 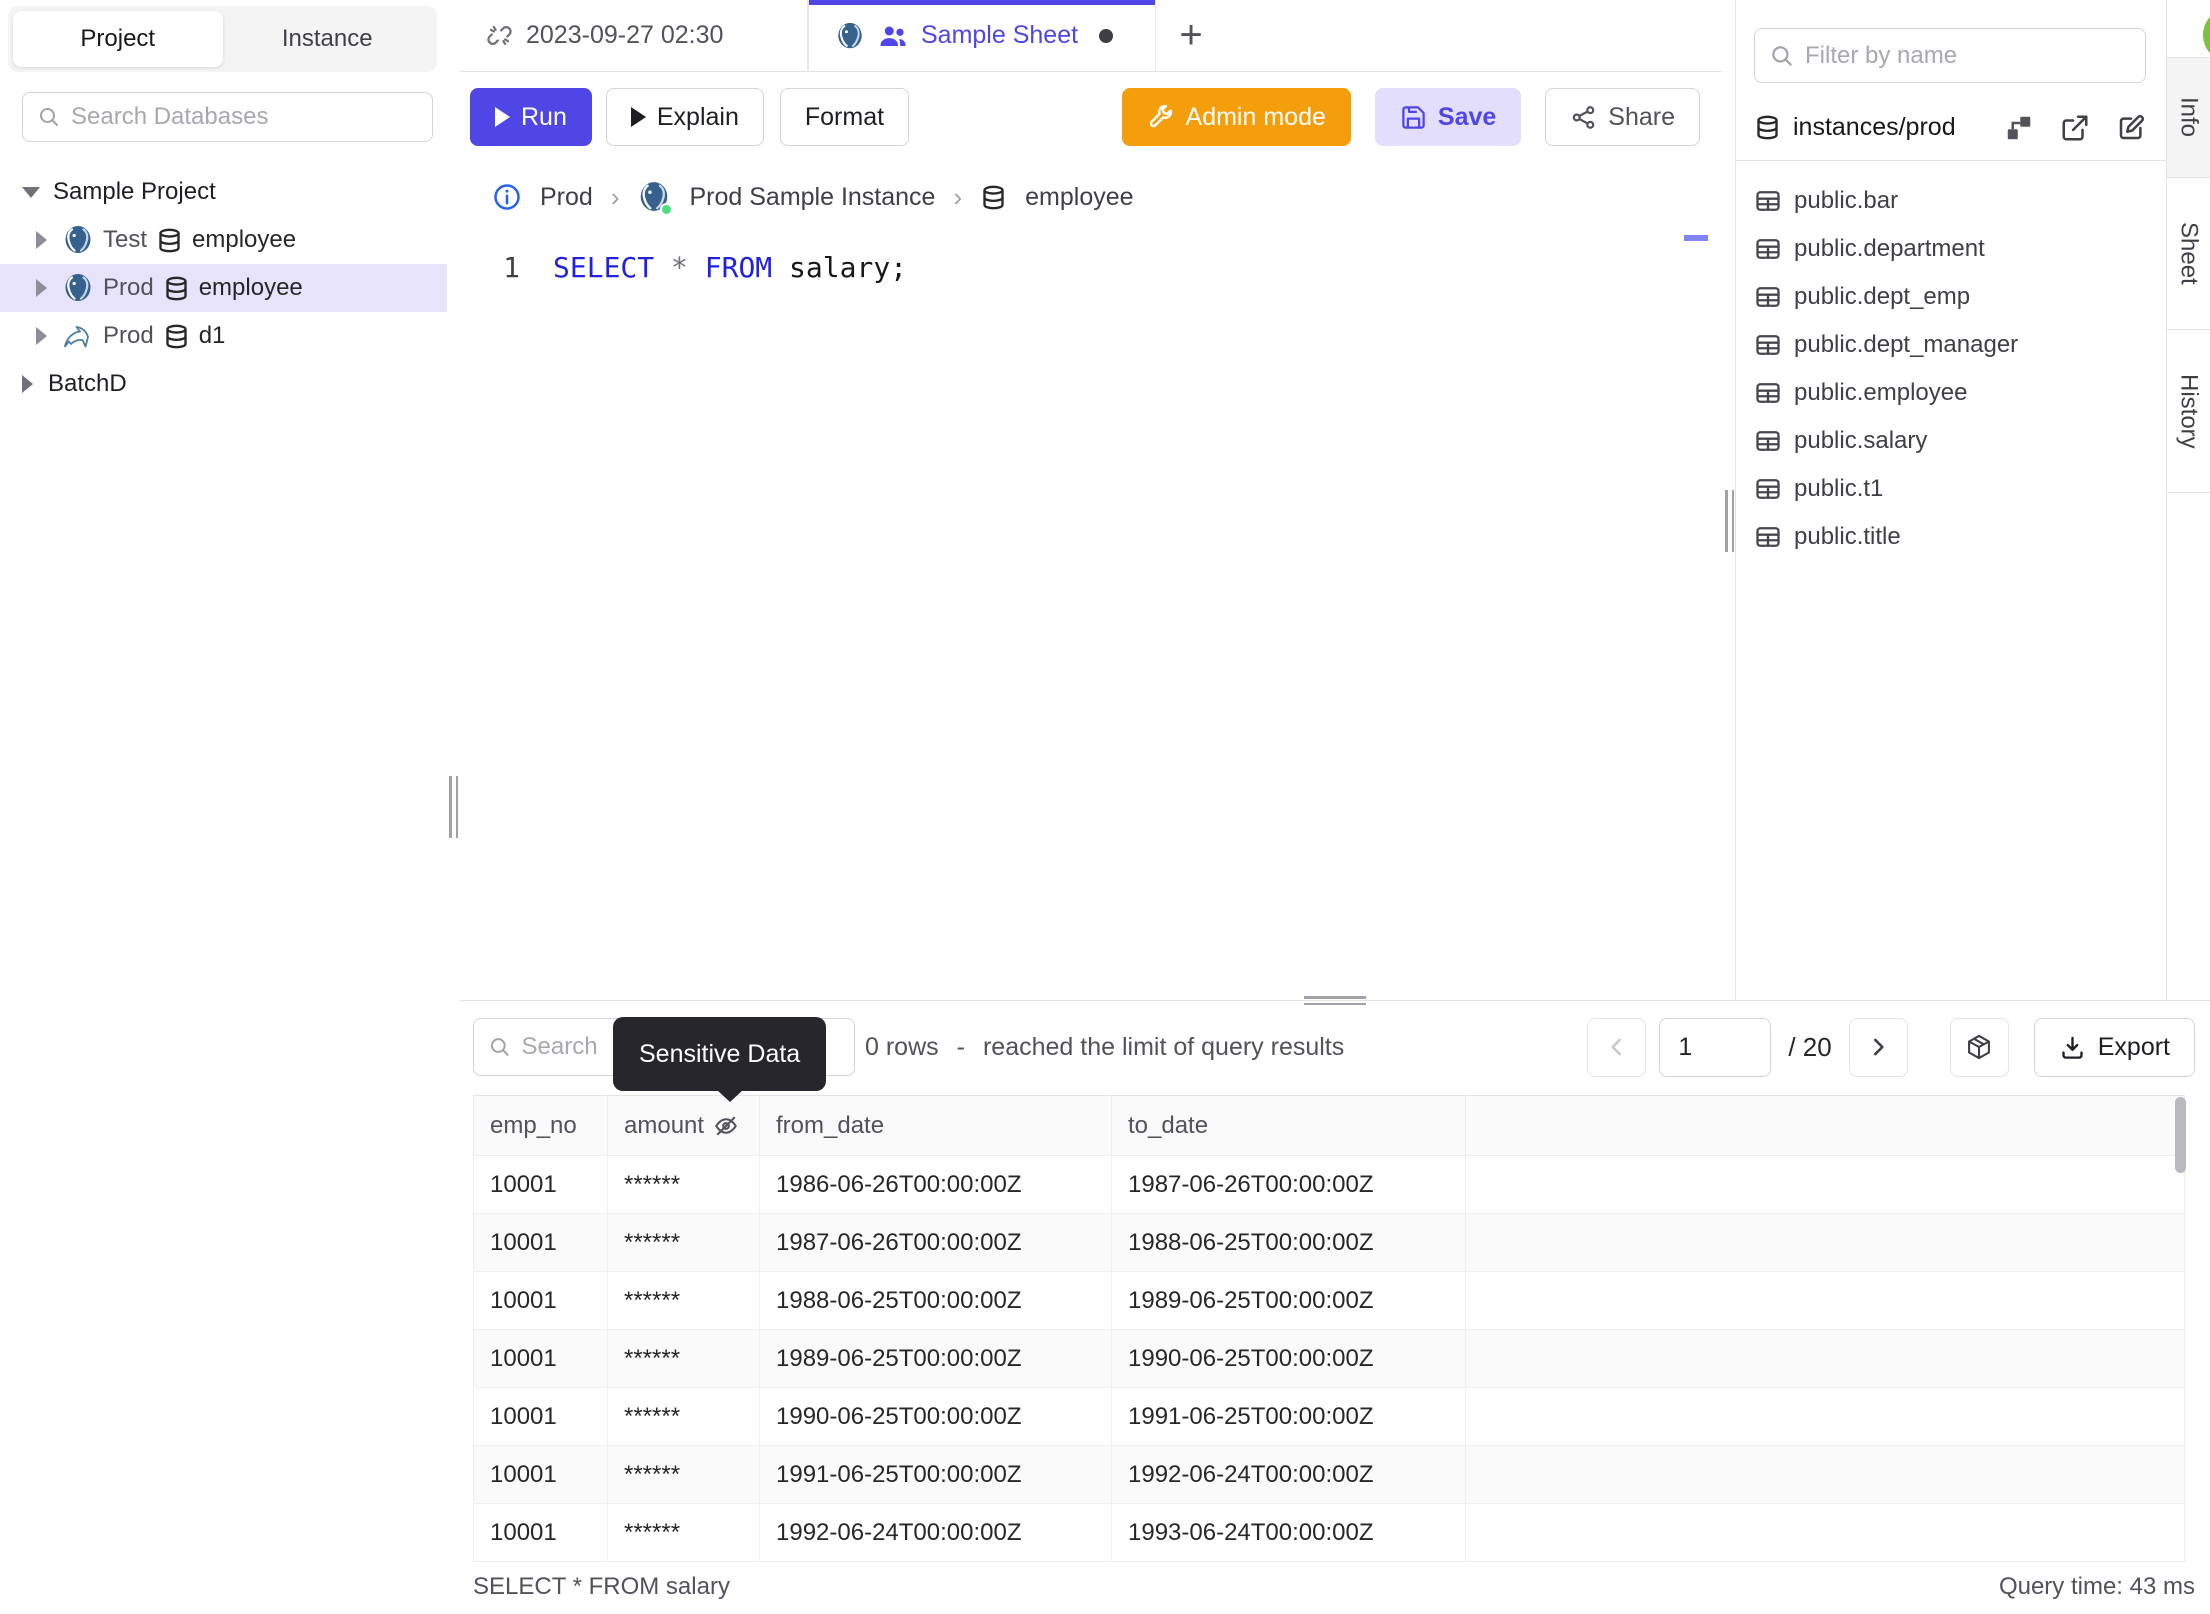 I want to click on breadcrumb-database: employee, so click(x=1079, y=197).